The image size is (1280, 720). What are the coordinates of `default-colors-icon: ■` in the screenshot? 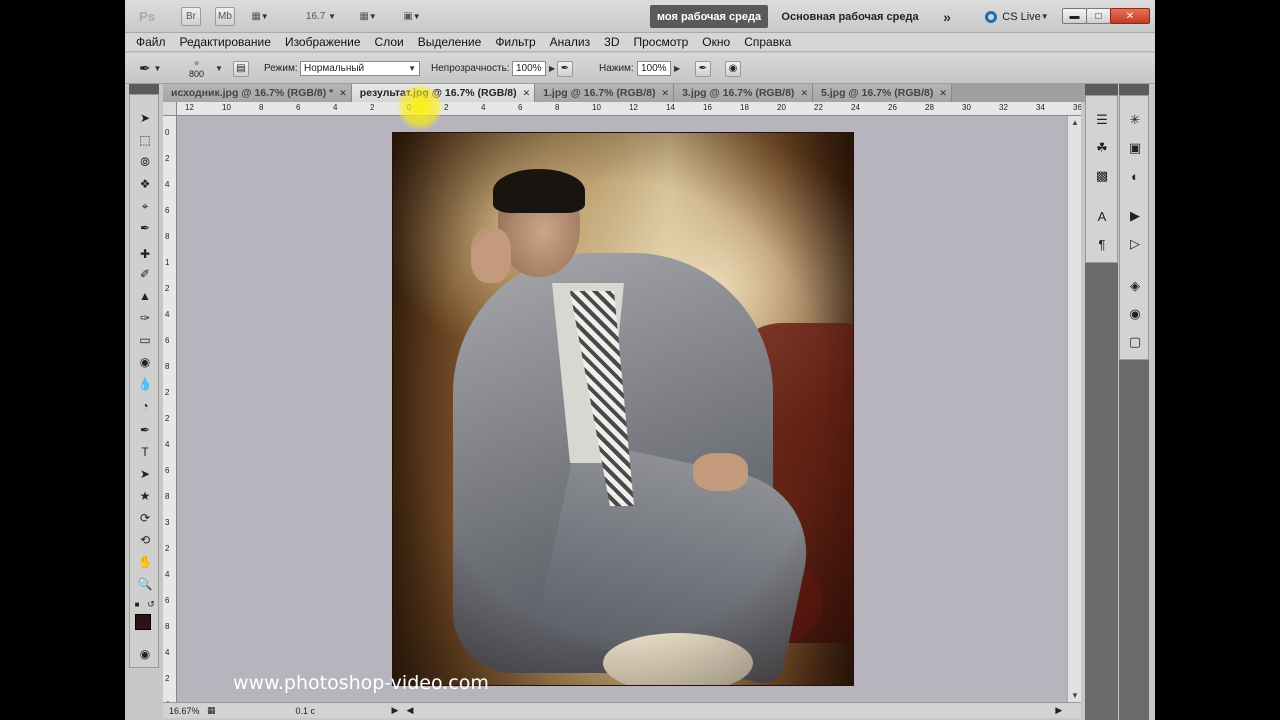 It's located at (137, 604).